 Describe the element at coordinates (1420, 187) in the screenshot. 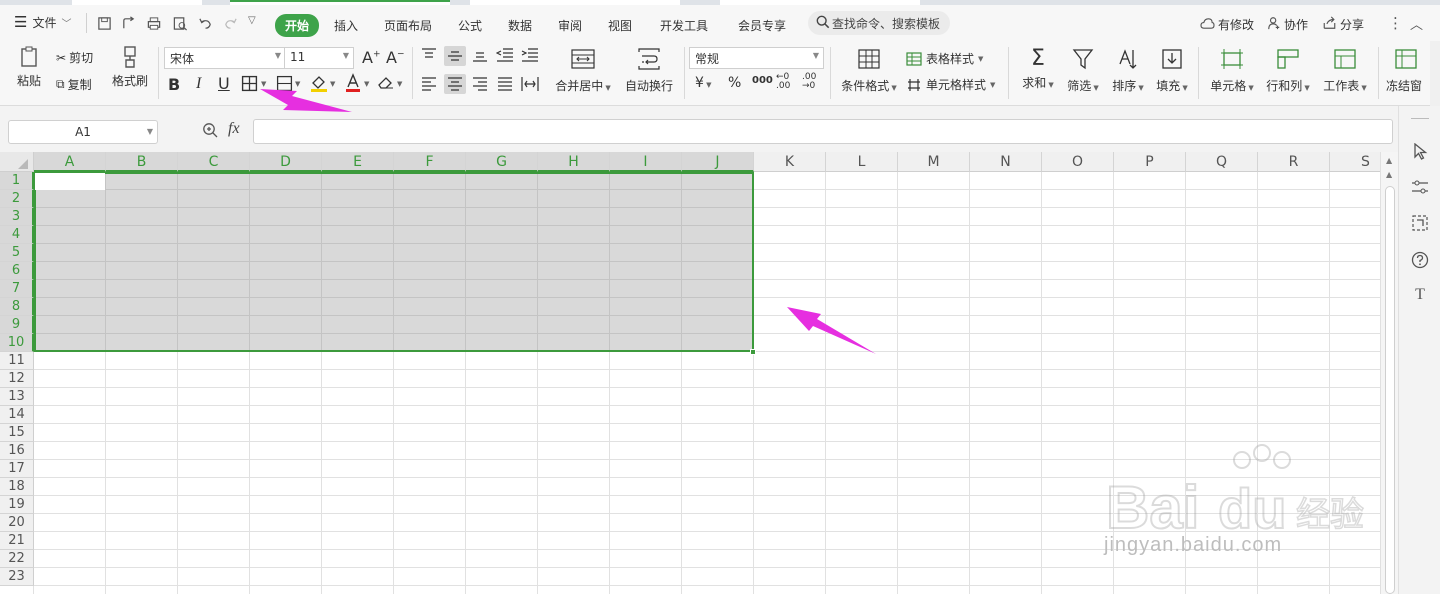

I see `settings-sliders-icon` at that location.